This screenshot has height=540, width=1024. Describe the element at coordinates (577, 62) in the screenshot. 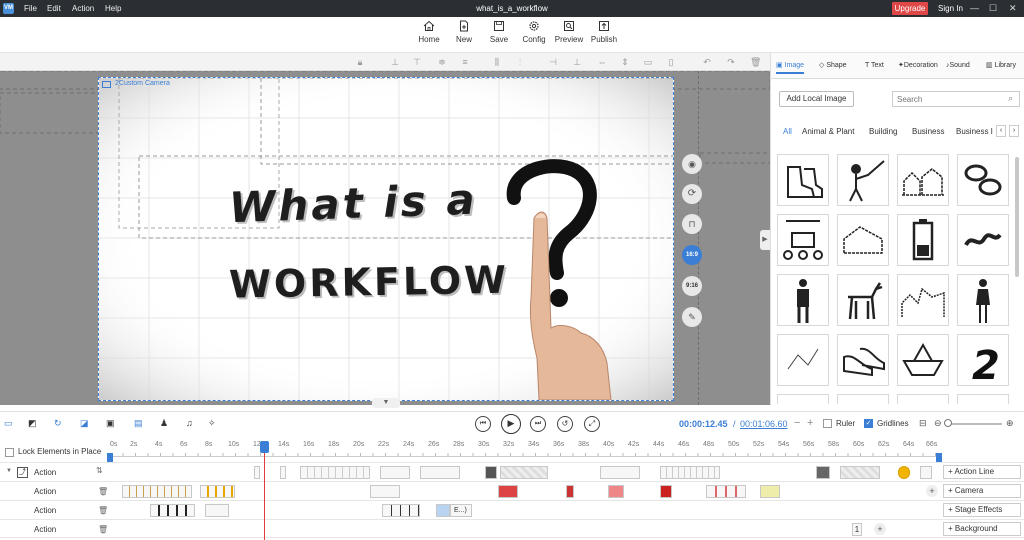

I see `align-bottom-icon: ⊥` at that location.